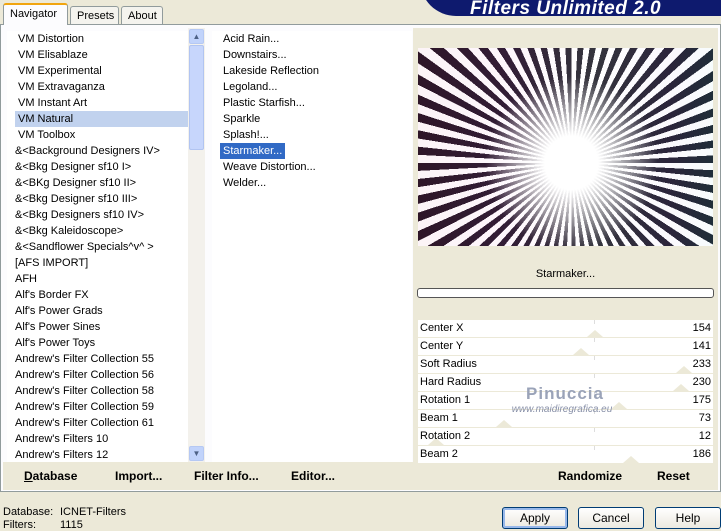 The width and height of the screenshot is (721, 531). I want to click on param-label: Center Y, so click(442, 346).